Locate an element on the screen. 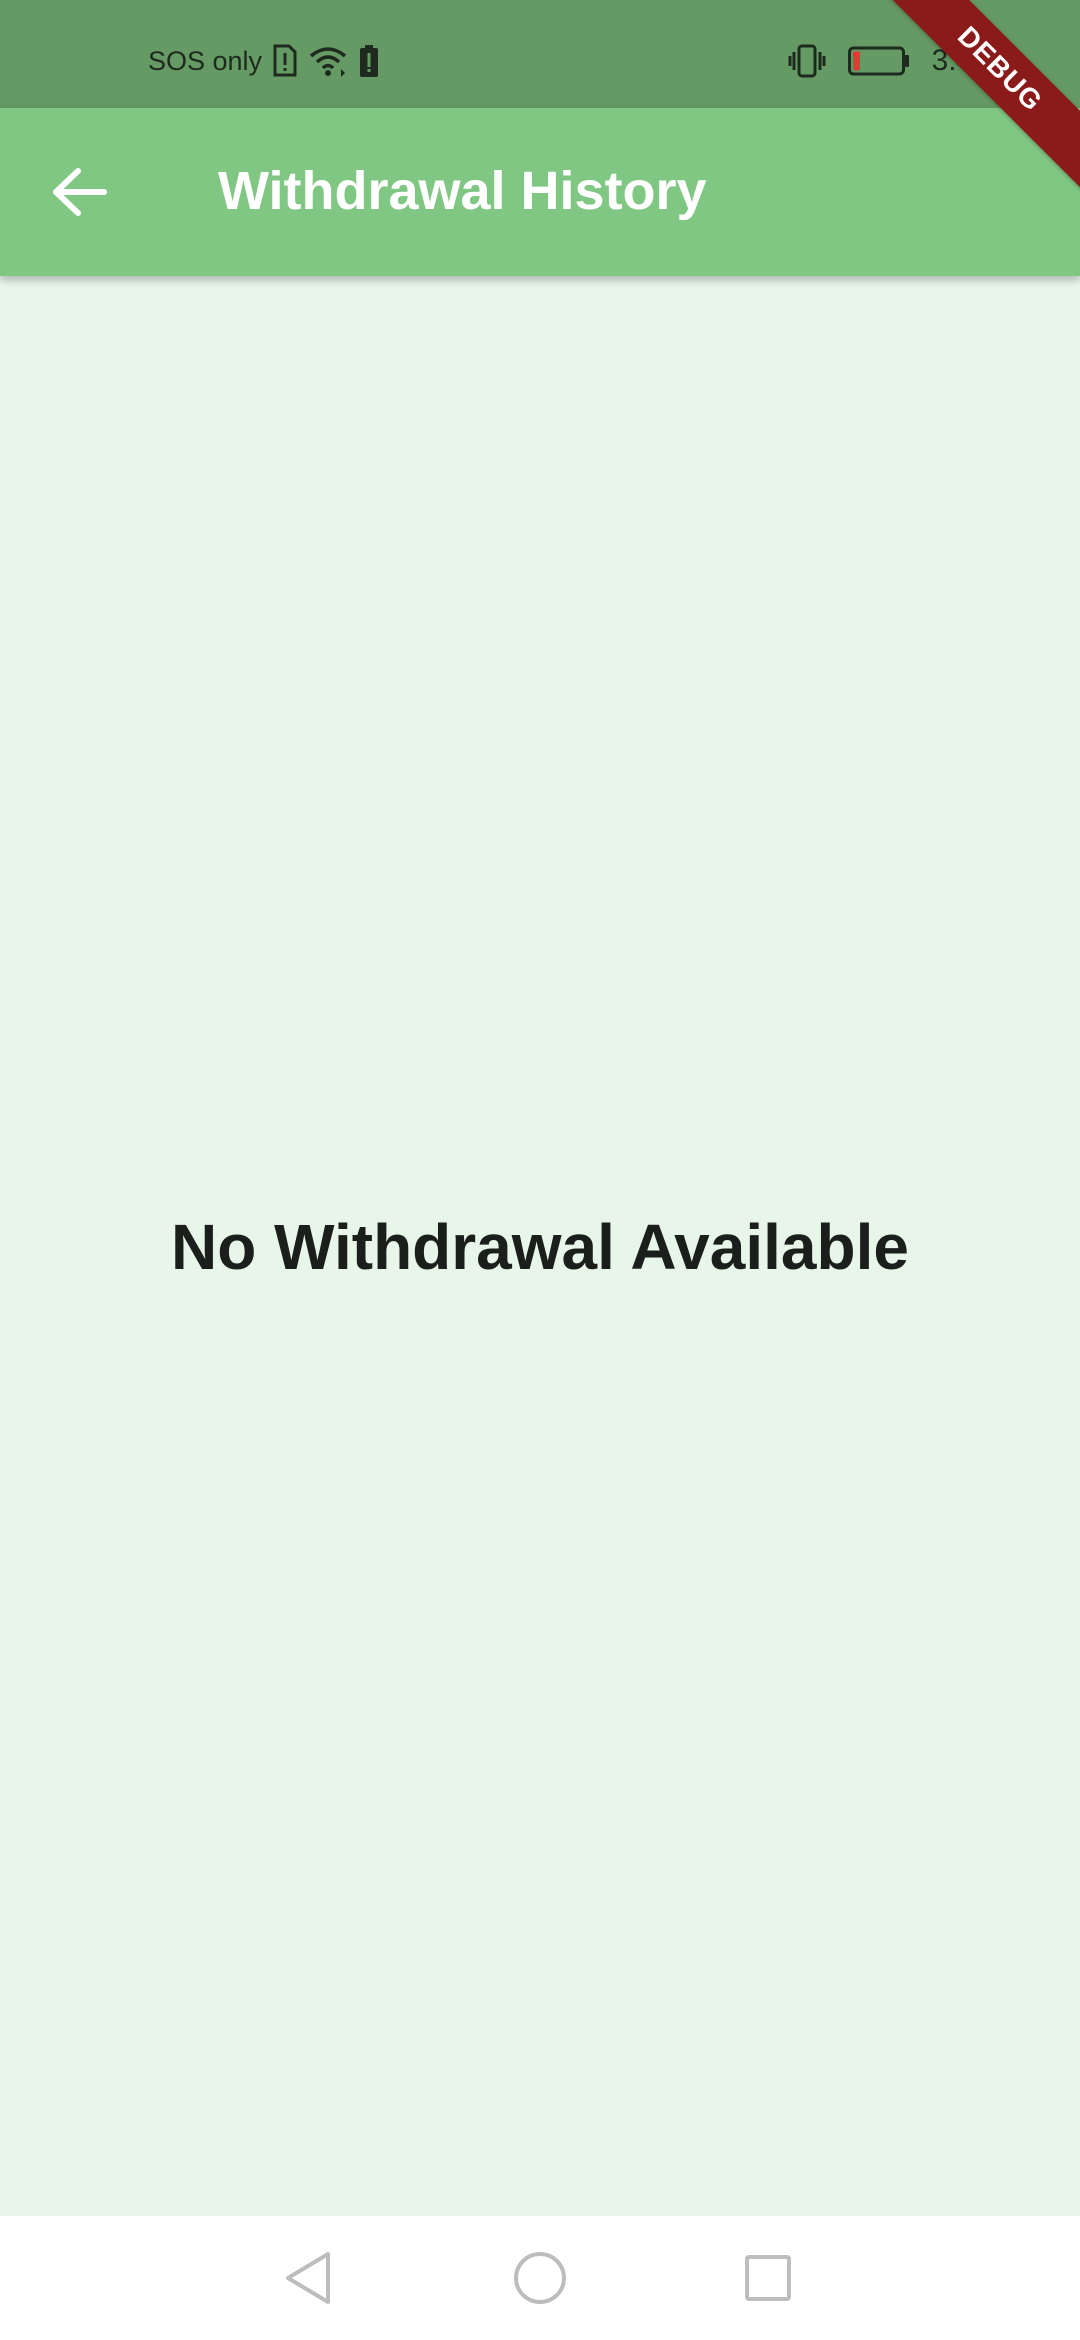  nav-home-button is located at coordinates (540, 2278).